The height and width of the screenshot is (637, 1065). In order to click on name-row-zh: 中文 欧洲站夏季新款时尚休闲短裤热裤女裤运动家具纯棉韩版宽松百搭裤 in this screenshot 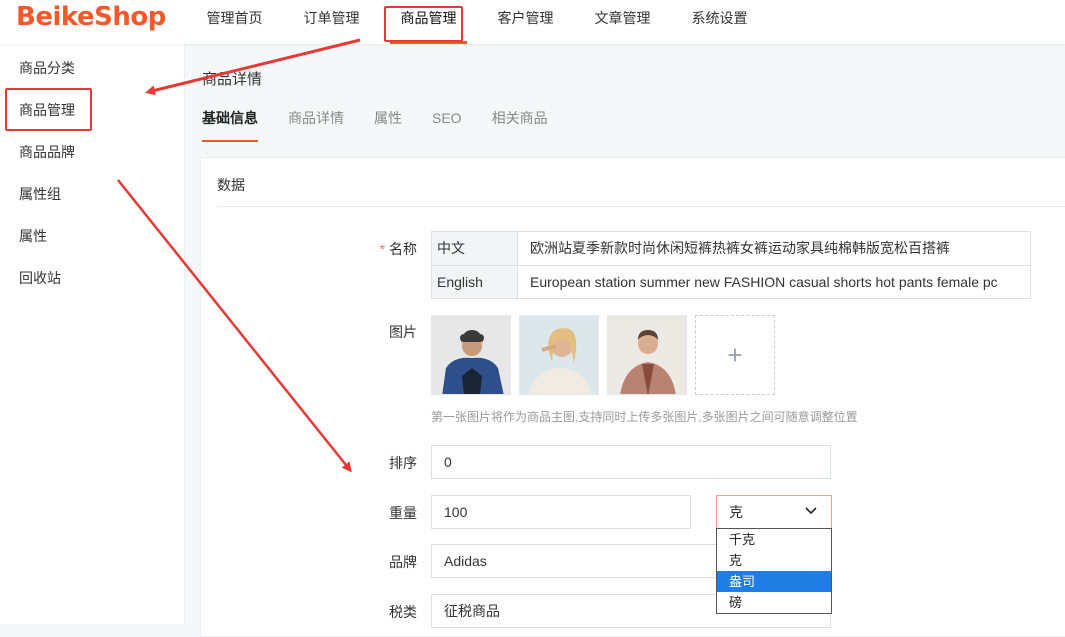, I will do `click(731, 248)`.